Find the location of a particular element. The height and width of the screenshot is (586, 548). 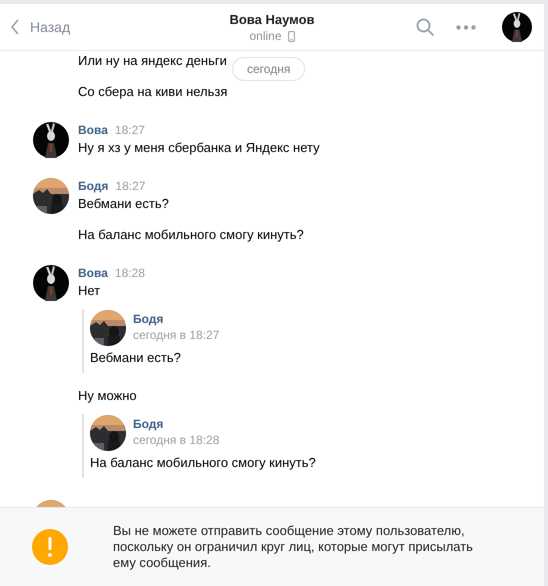

message-time: сегодня в 18:27 is located at coordinates (176, 335).